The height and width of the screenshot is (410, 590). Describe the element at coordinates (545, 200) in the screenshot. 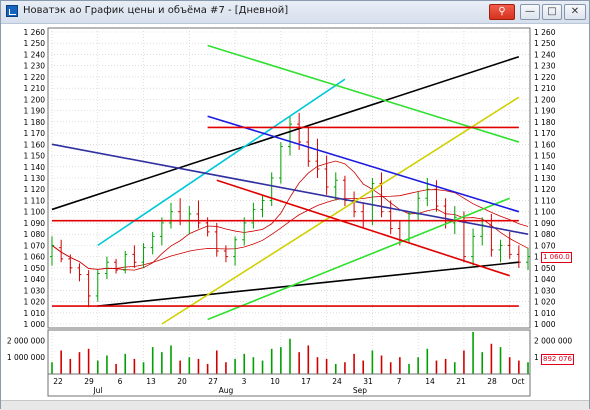

I see `y-tick-label-right: 1 110` at that location.